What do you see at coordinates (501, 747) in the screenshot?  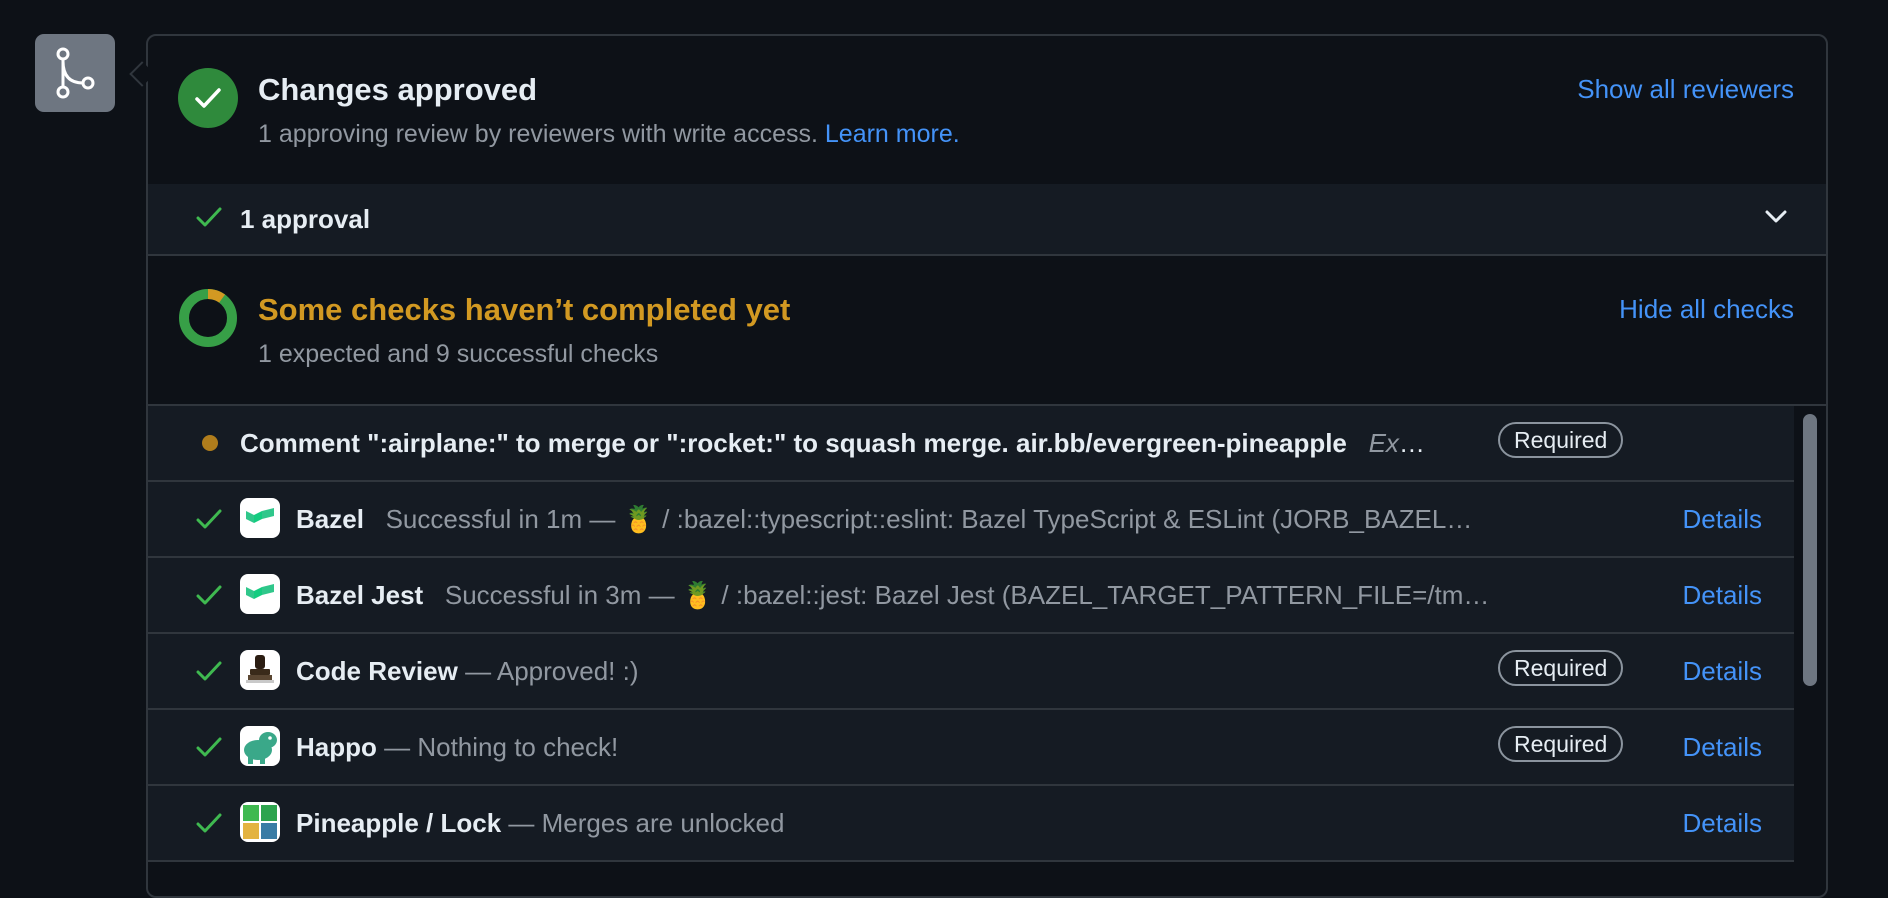 I see `check-description: — Nothing to check!` at bounding box center [501, 747].